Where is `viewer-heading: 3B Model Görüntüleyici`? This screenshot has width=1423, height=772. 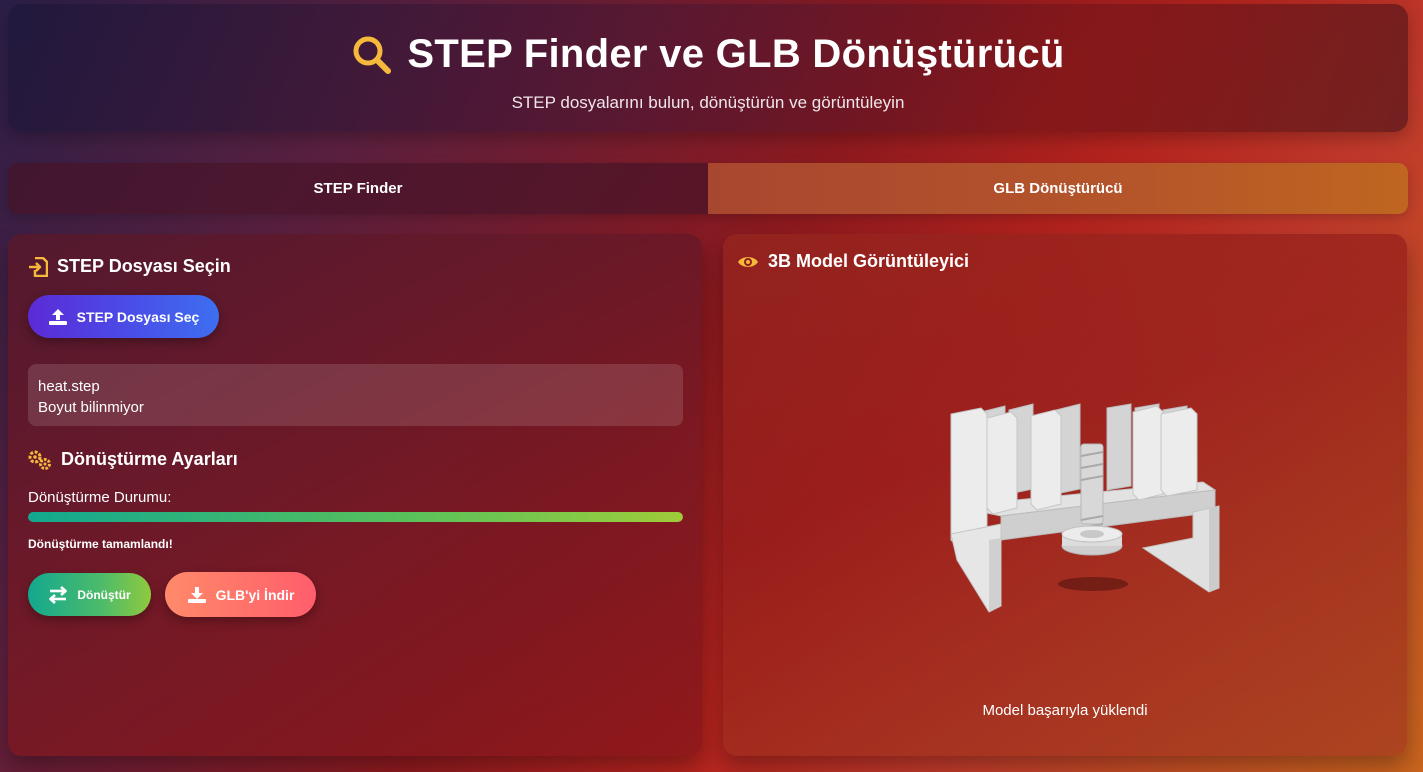
viewer-heading: 3B Model Görüntüleyici is located at coordinates (853, 261).